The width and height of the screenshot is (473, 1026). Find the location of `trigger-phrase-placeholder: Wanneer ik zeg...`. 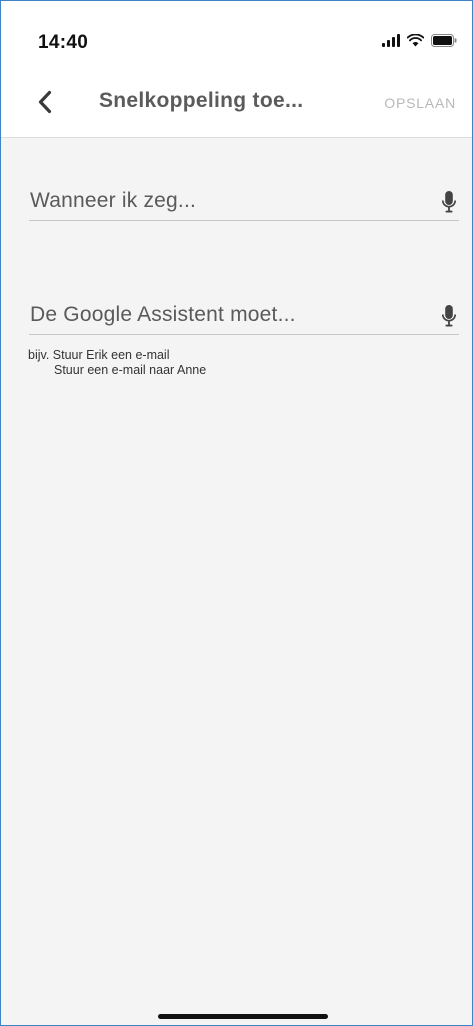

trigger-phrase-placeholder: Wanneer ik zeg... is located at coordinates (113, 200).